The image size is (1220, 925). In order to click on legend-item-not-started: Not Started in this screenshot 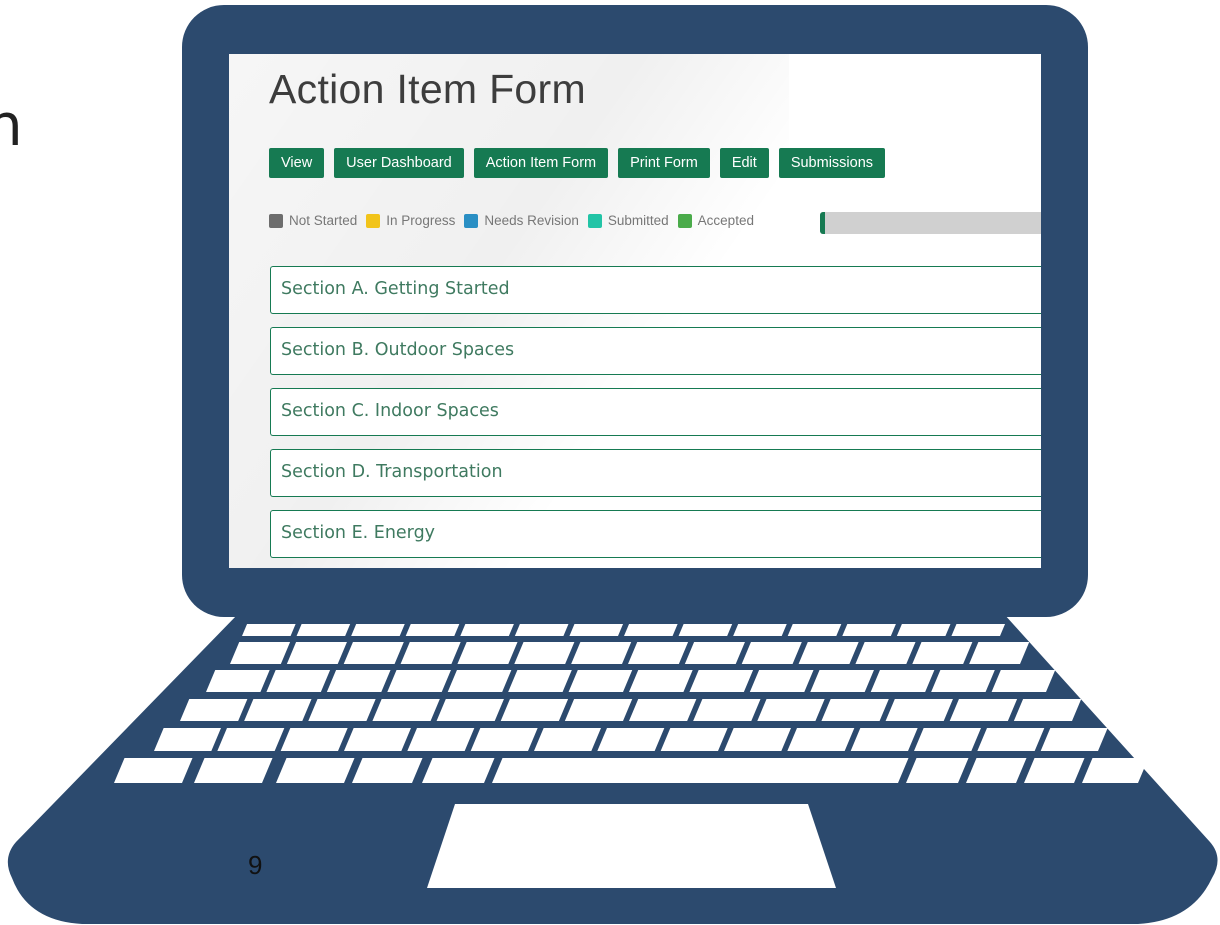, I will do `click(313, 220)`.